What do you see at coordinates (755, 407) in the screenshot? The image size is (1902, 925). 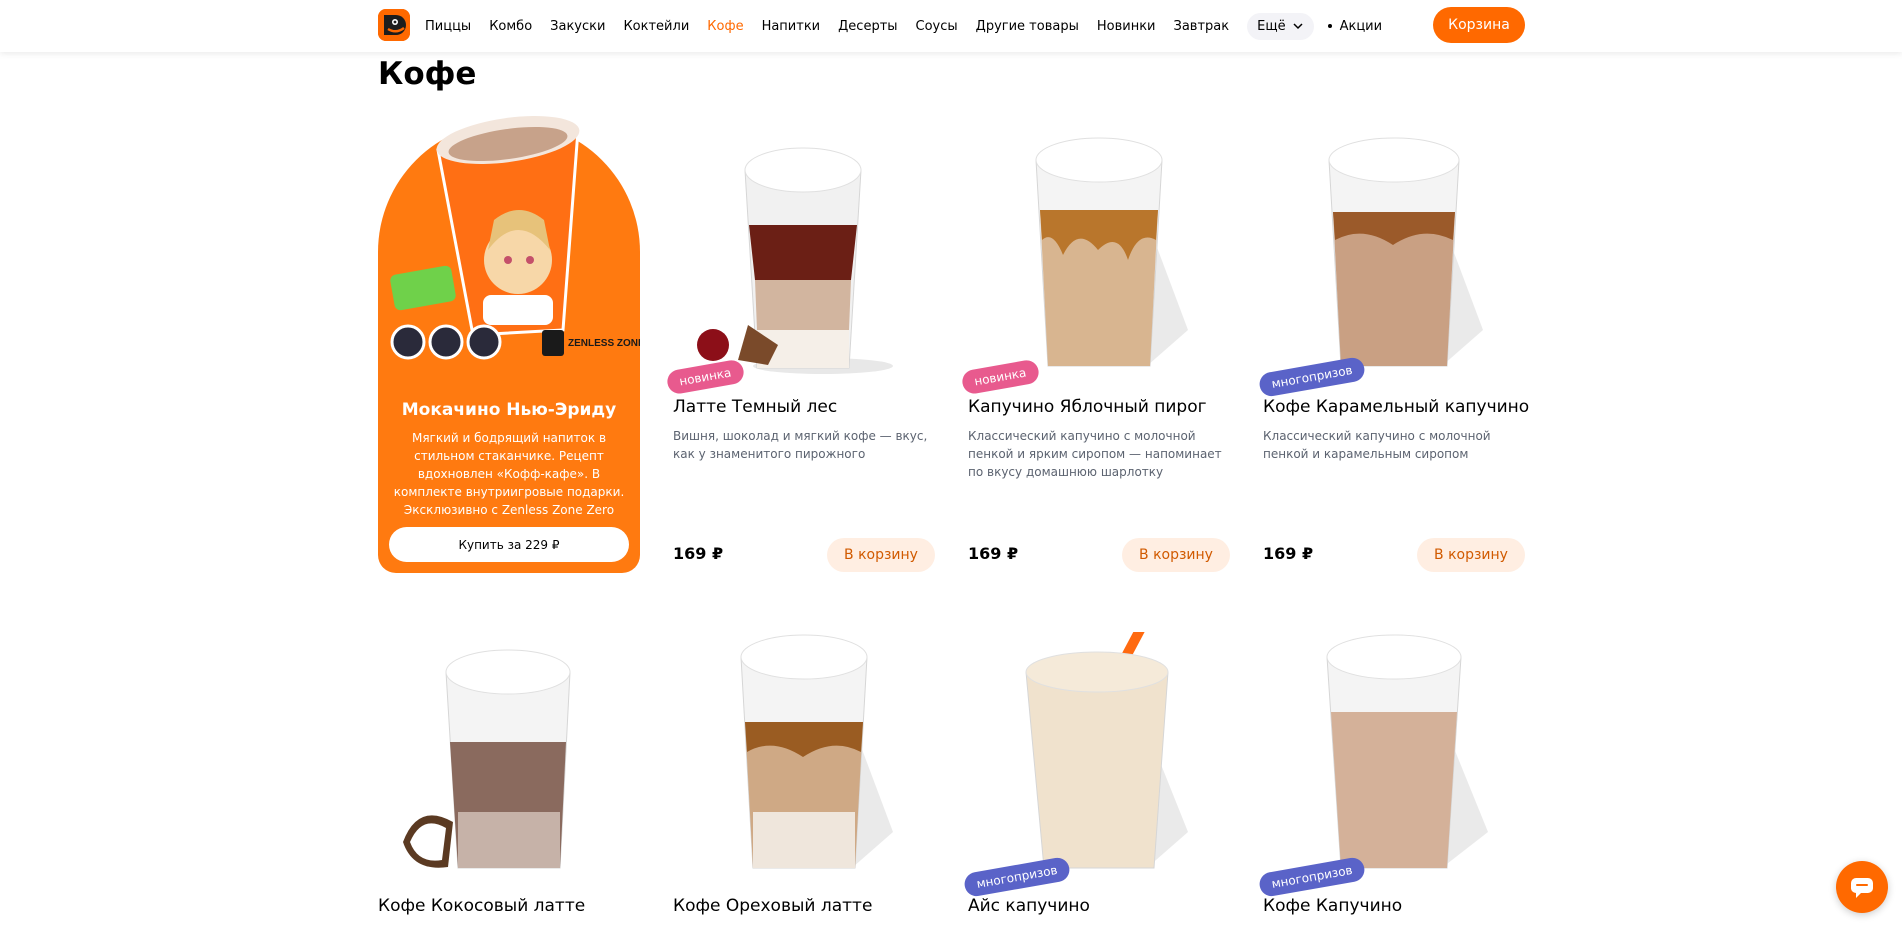 I see `product-name: Латте Темный лес` at bounding box center [755, 407].